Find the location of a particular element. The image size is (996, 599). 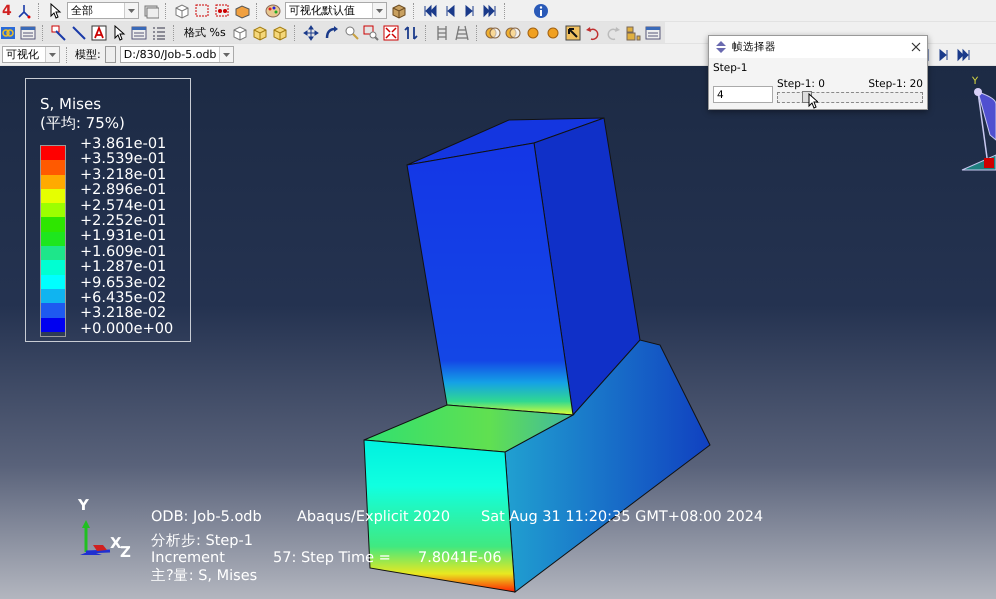

fit-view-icon is located at coordinates (390, 32).